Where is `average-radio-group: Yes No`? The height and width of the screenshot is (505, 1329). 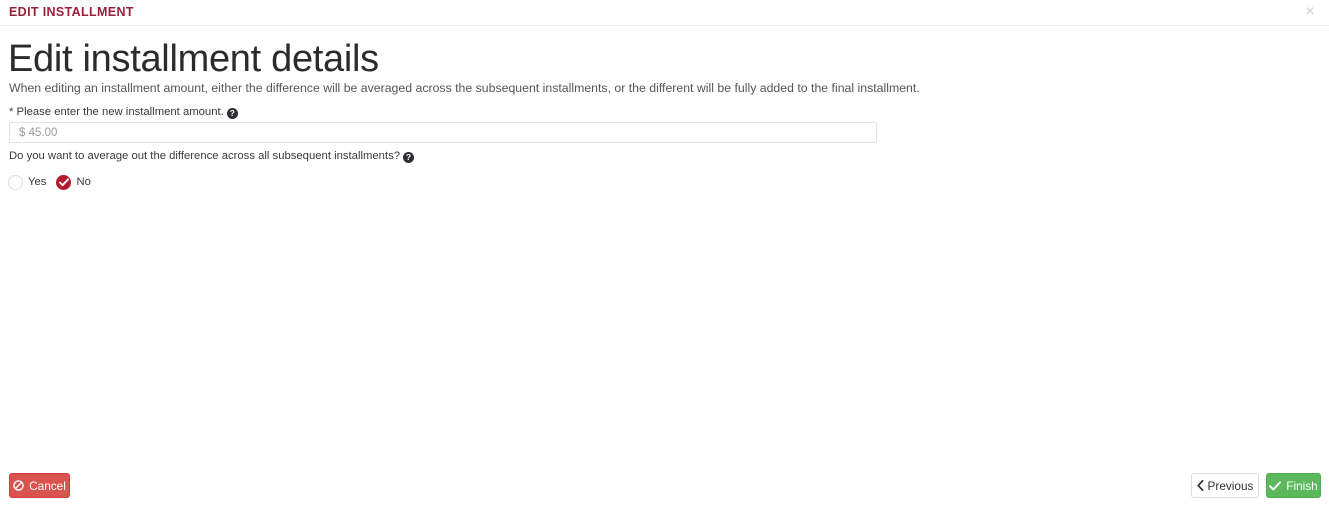 average-radio-group: Yes No is located at coordinates (54, 182).